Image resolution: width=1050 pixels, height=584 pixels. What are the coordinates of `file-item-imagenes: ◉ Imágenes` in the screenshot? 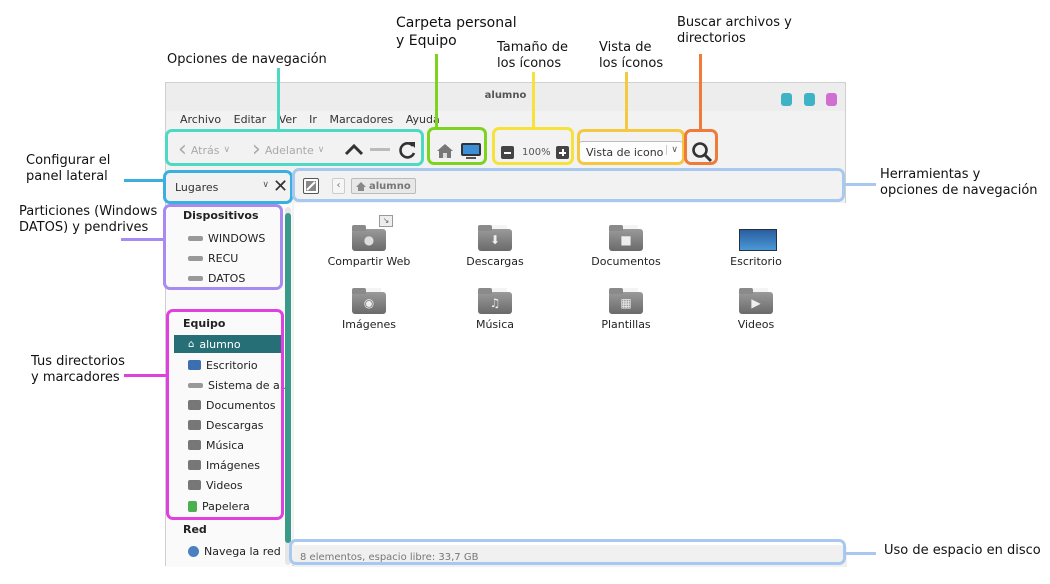 It's located at (369, 309).